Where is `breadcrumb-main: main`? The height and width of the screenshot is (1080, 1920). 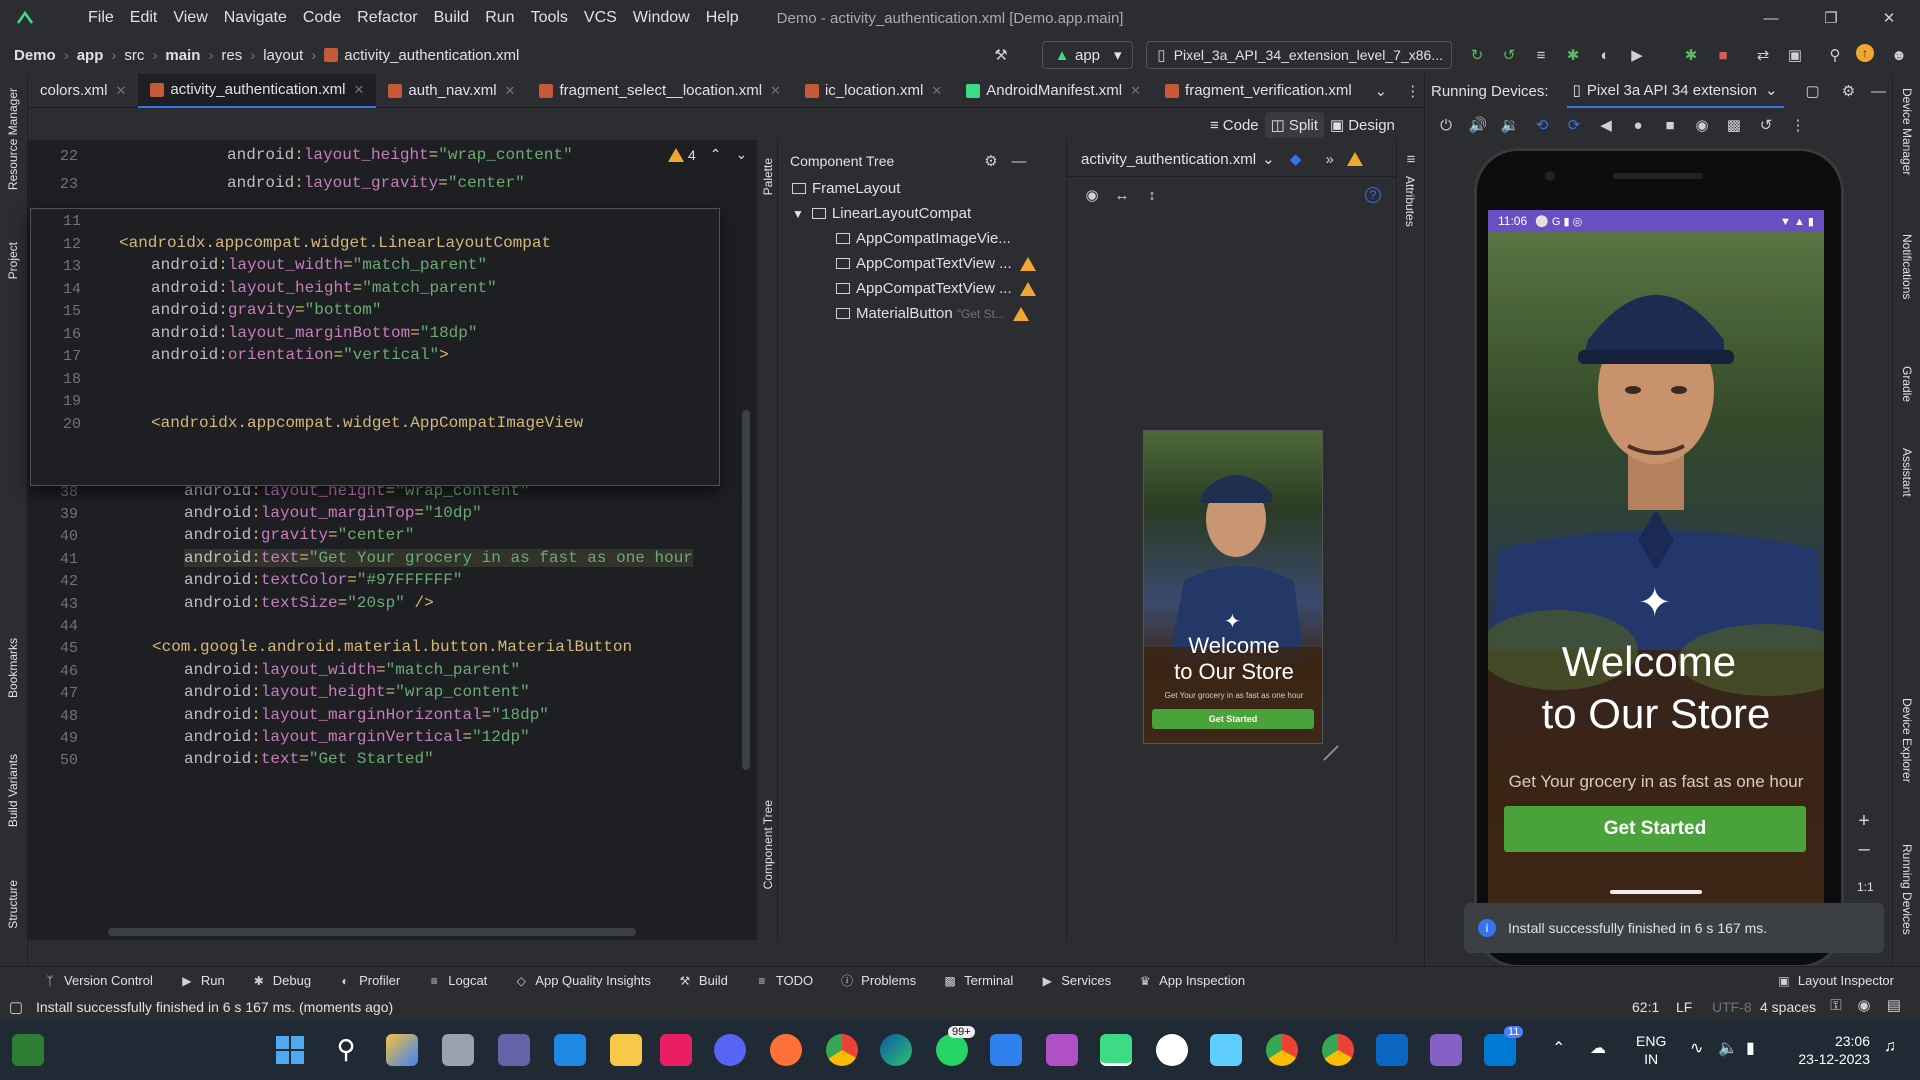
breadcrumb-main: main is located at coordinates (182, 55).